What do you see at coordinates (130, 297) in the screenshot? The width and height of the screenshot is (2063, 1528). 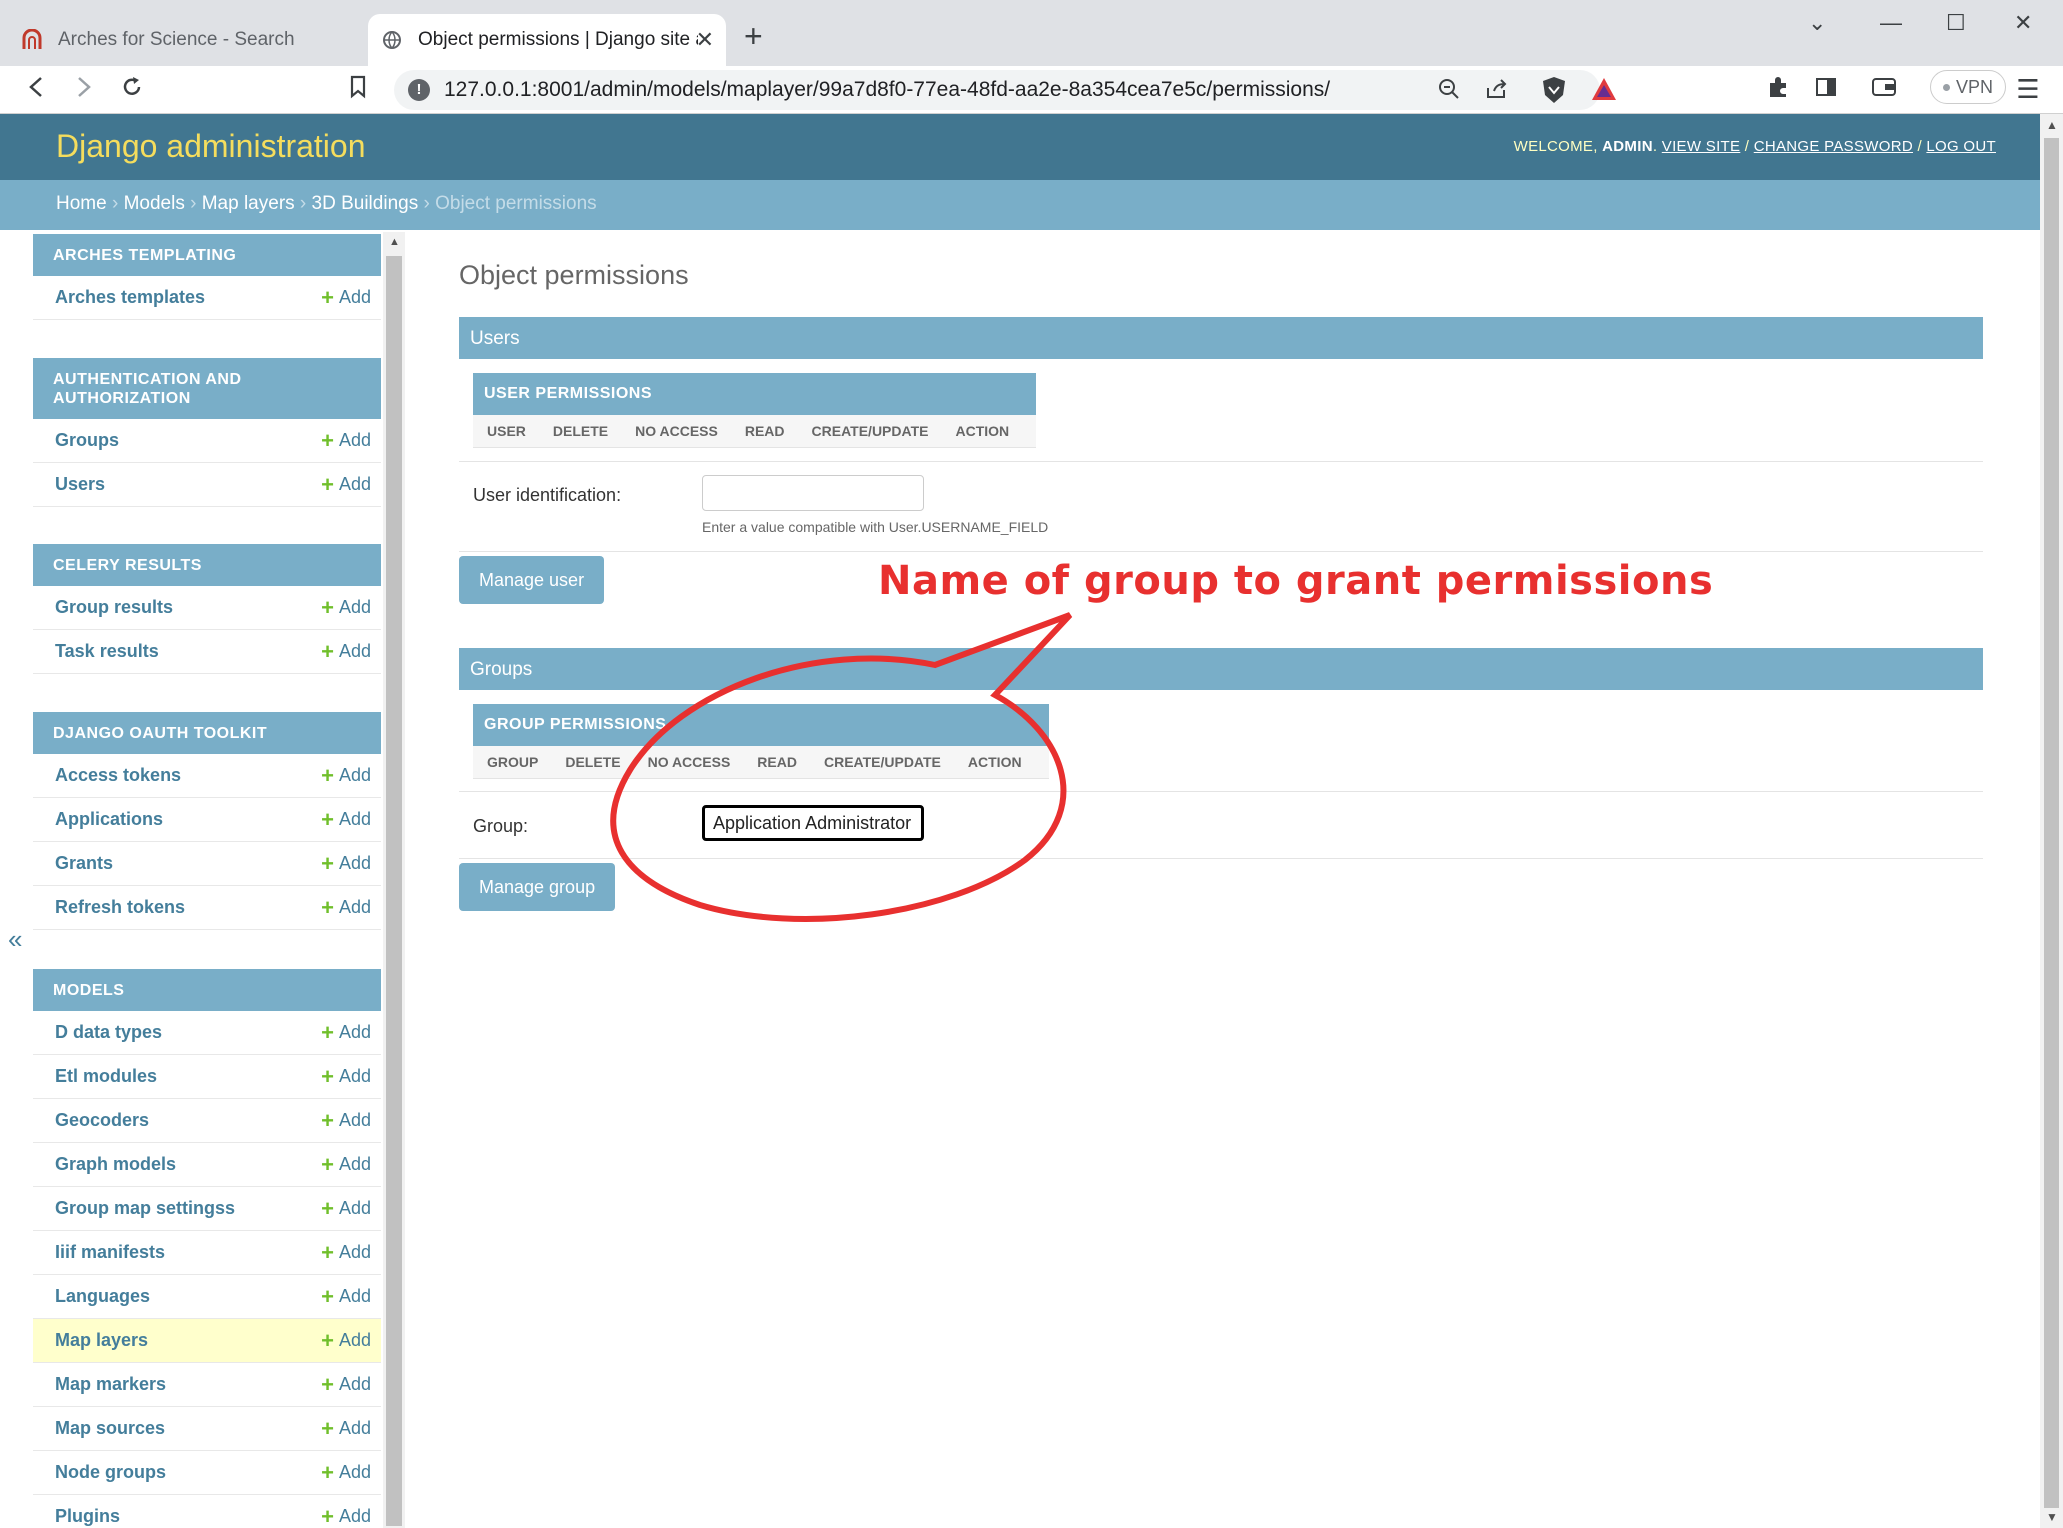 I see `sidebar-item-link: Arches templates` at bounding box center [130, 297].